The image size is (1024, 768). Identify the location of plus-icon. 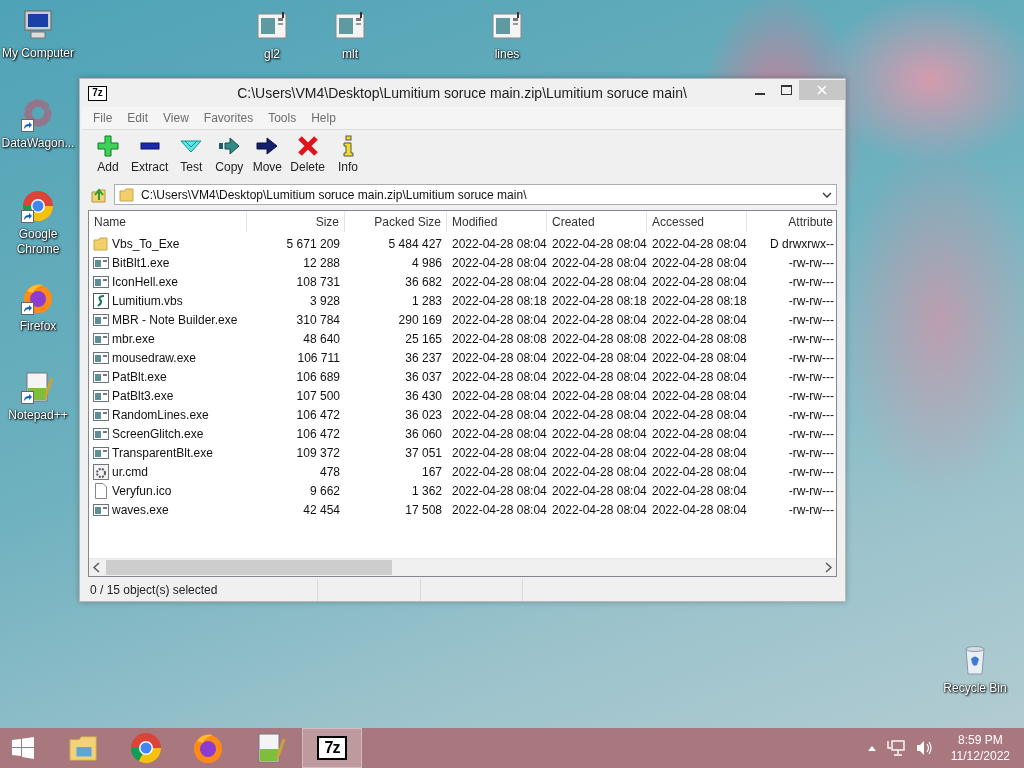
(108, 146).